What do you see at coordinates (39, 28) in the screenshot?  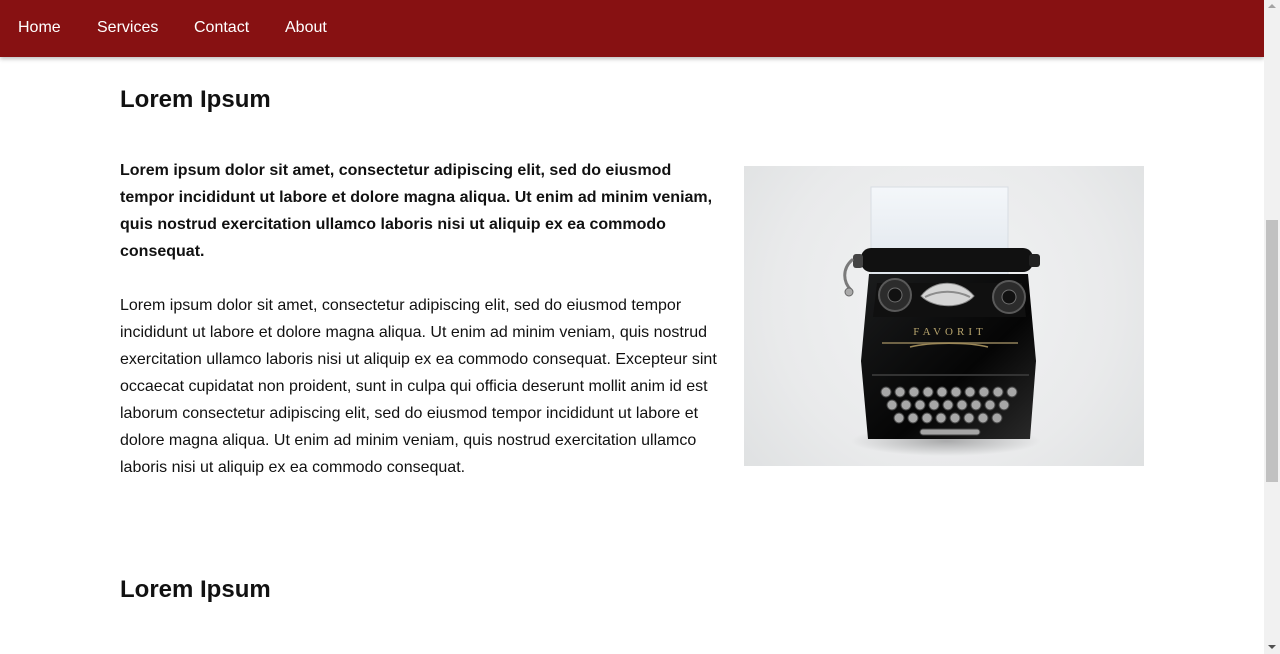 I see `nav-link-home: Home` at bounding box center [39, 28].